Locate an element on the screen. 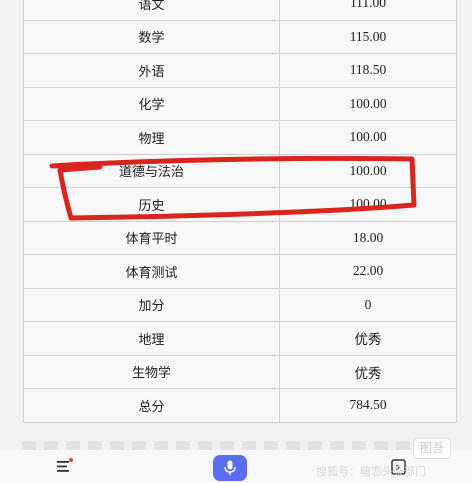  score-cell: 118.50 is located at coordinates (368, 70).